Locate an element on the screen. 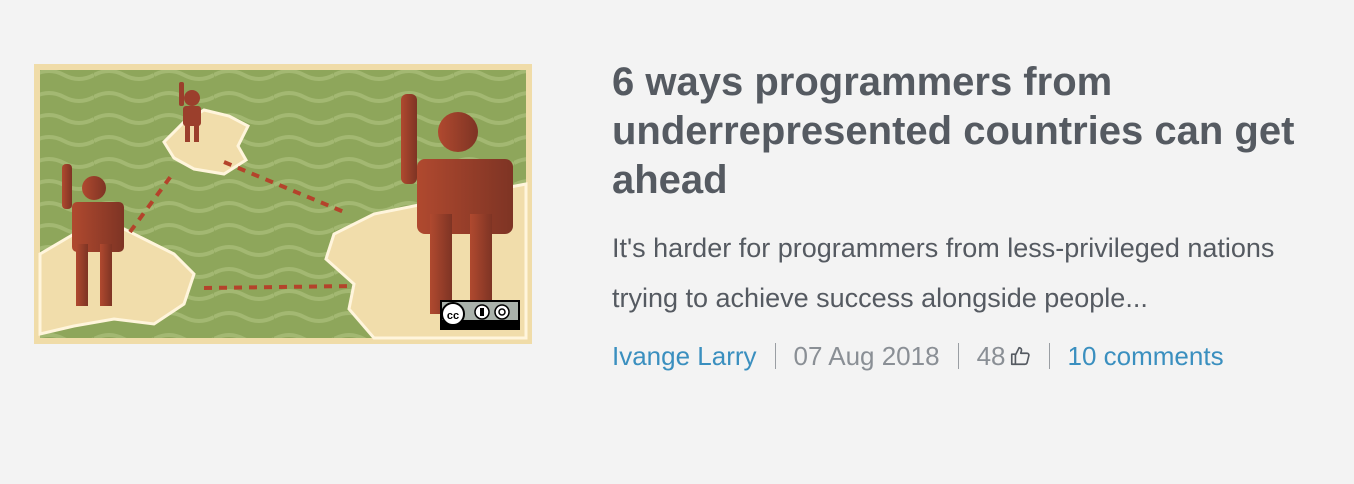 This screenshot has height=484, width=1354. thumbs-up-icon is located at coordinates (1020, 356).